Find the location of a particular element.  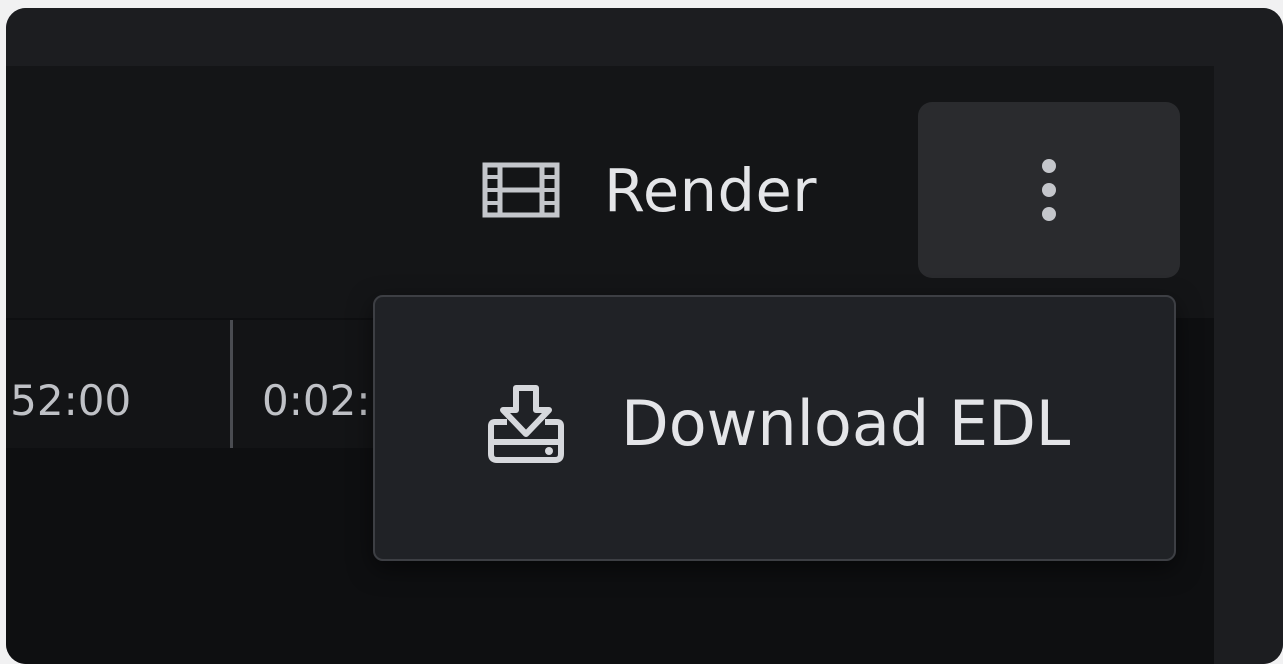

render-button: Render is located at coordinates (662, 190).